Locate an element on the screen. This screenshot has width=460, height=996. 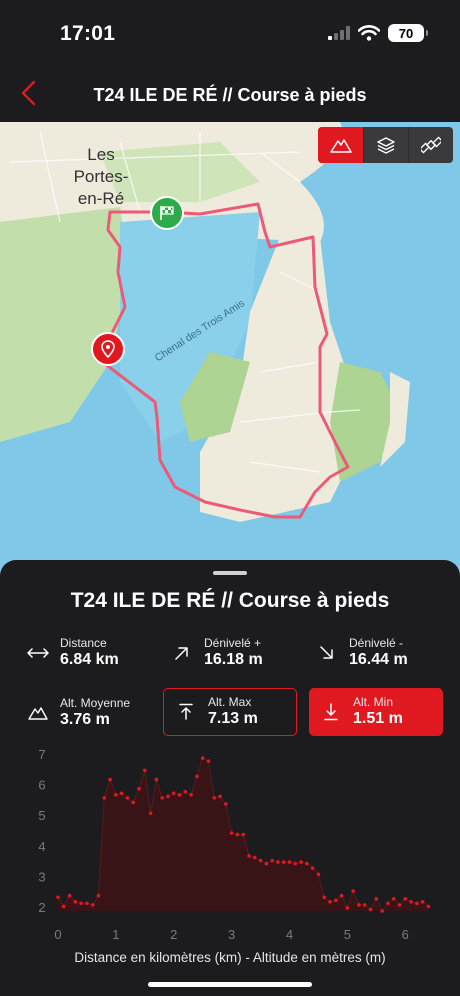
nav-header: T24 ILE DE RÉ // Course à pieds is located at coordinates (230, 92).